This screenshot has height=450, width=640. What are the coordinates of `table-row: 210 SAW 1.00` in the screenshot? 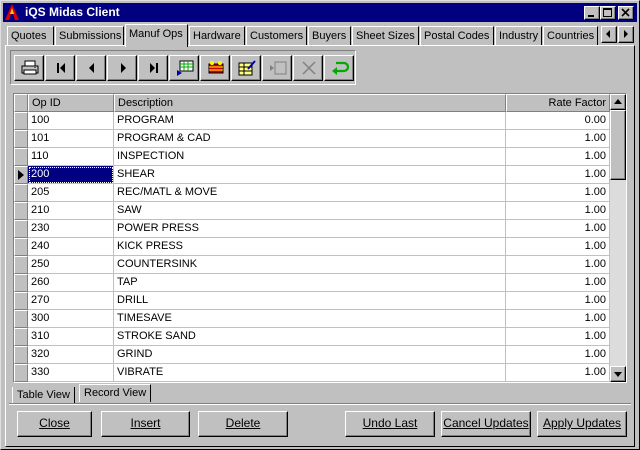 It's located at (312, 211).